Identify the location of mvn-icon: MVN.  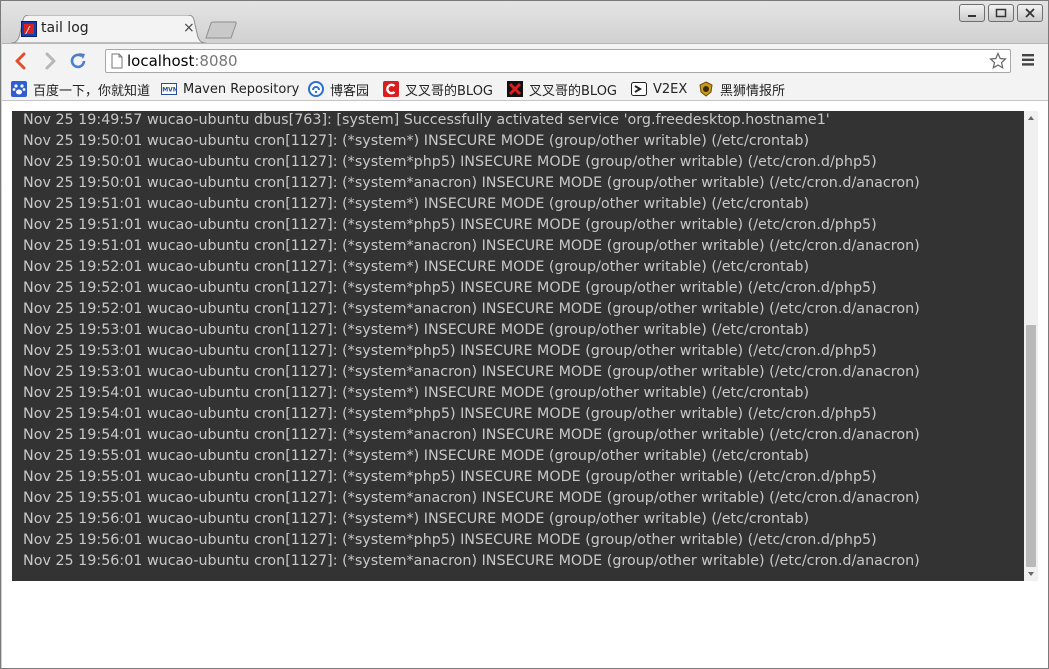
(169, 89).